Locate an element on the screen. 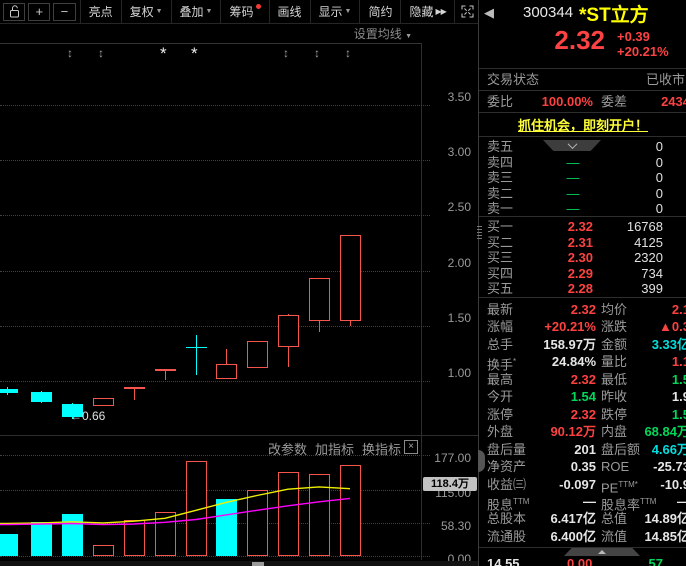 This screenshot has height=566, width=686. toolbar-adjust-button: 复权 ▼ is located at coordinates (147, 11).